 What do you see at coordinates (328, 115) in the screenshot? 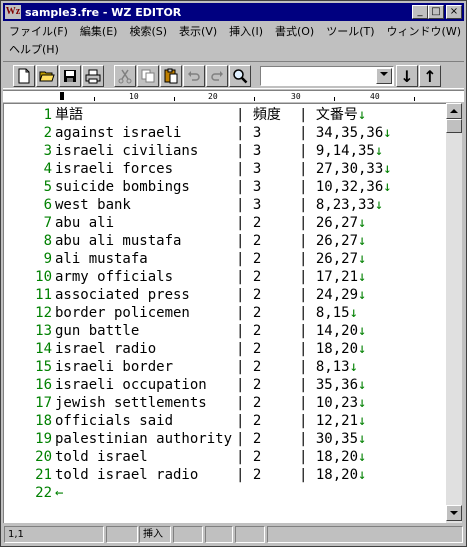
I see `sentence-ids-text: | 文番号` at bounding box center [328, 115].